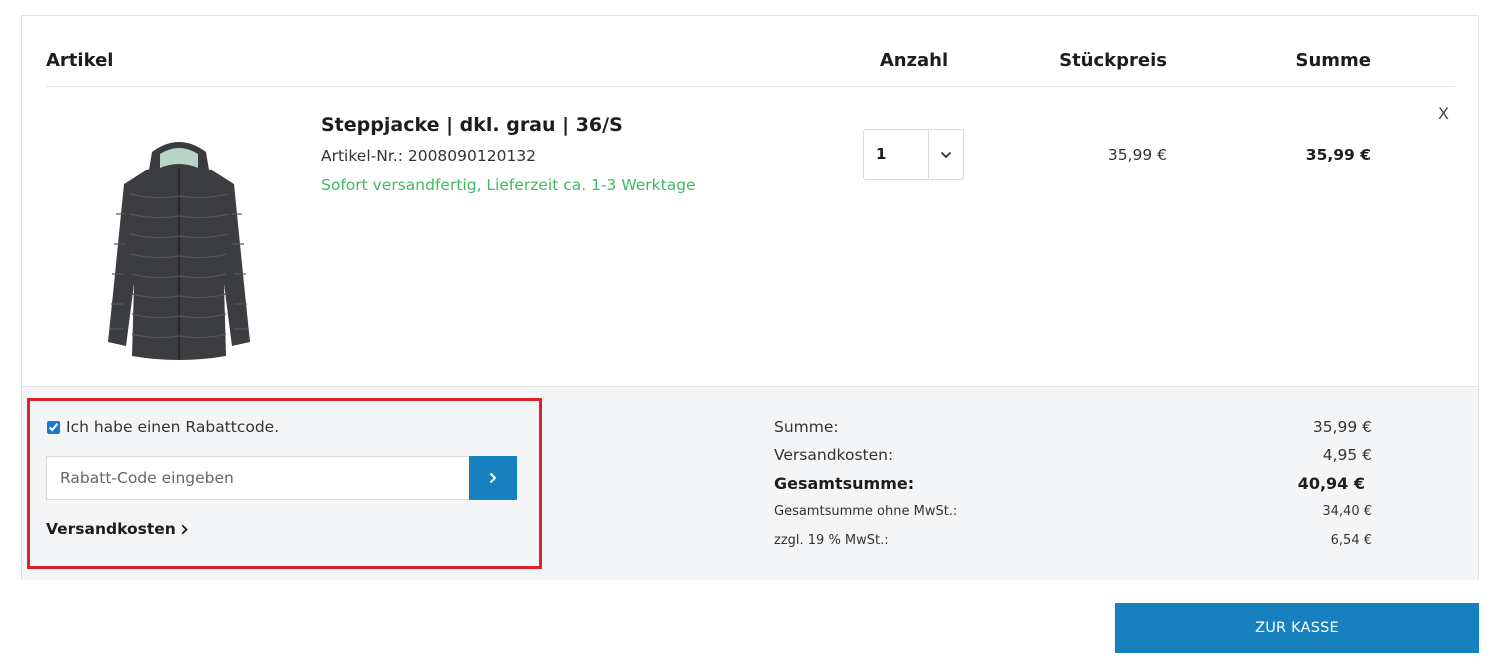  I want to click on unit-price: 35,99 €, so click(1137, 155).